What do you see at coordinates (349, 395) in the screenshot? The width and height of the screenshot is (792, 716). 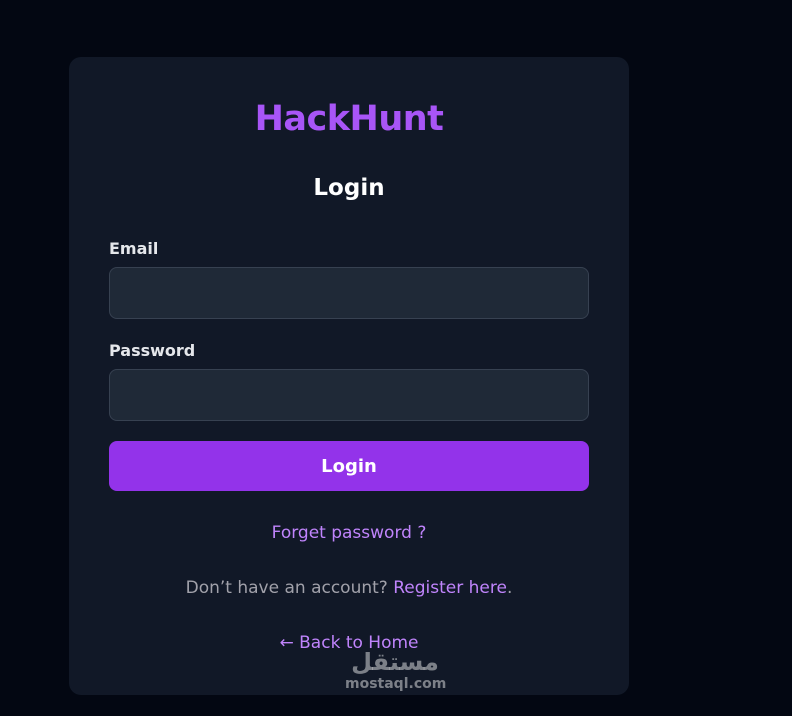 I see `password-field` at bounding box center [349, 395].